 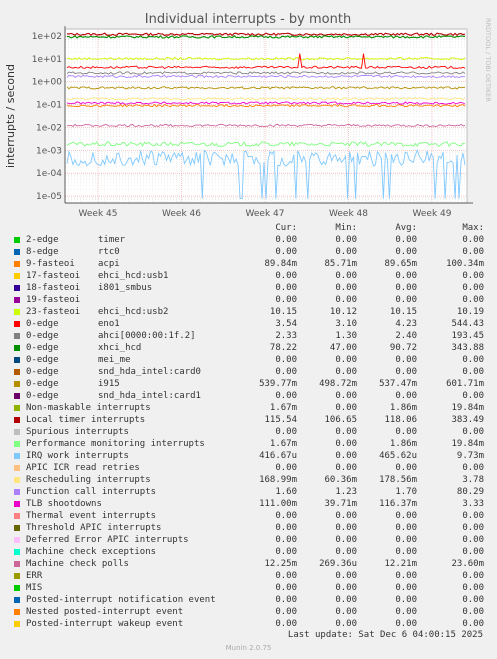 I want to click on legend-device: ehci_hcd:usb1, so click(x=133, y=276).